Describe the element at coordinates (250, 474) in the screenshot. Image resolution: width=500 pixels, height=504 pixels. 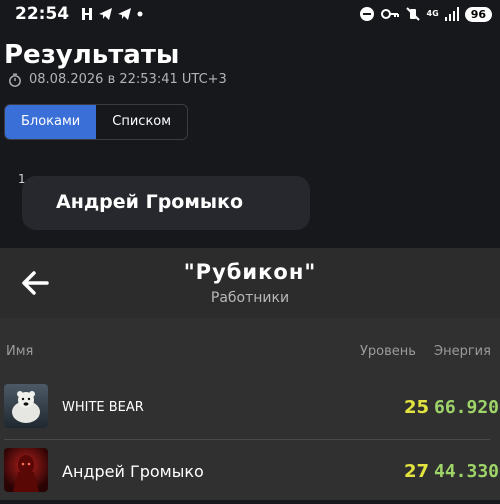
I see `table-row: Андрей Громыко 27 44.330` at that location.